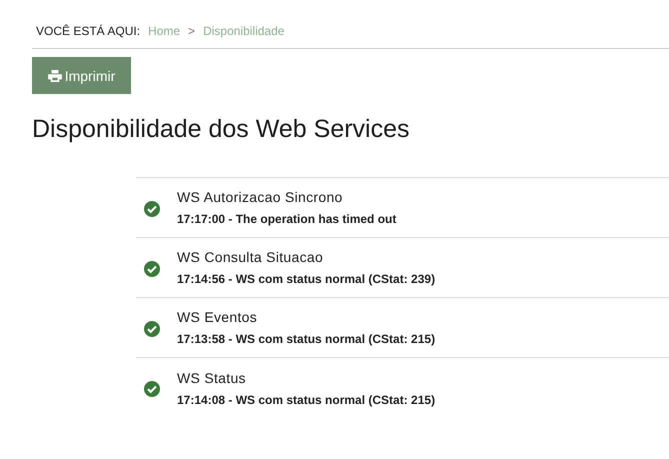  What do you see at coordinates (212, 378) in the screenshot?
I see `service-name: WS Status` at bounding box center [212, 378].